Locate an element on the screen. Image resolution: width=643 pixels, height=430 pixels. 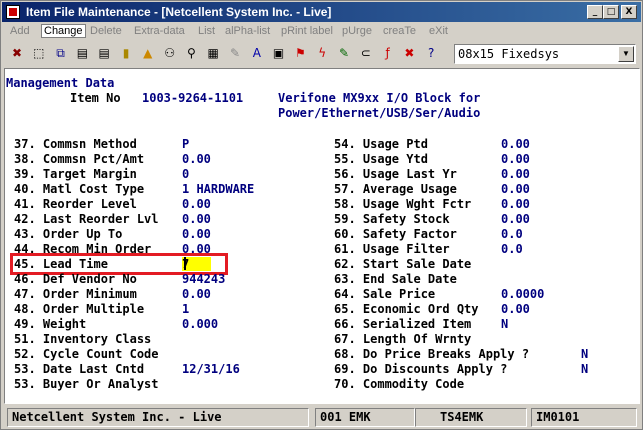
notes-icon: ▤ is located at coordinates (104, 53).